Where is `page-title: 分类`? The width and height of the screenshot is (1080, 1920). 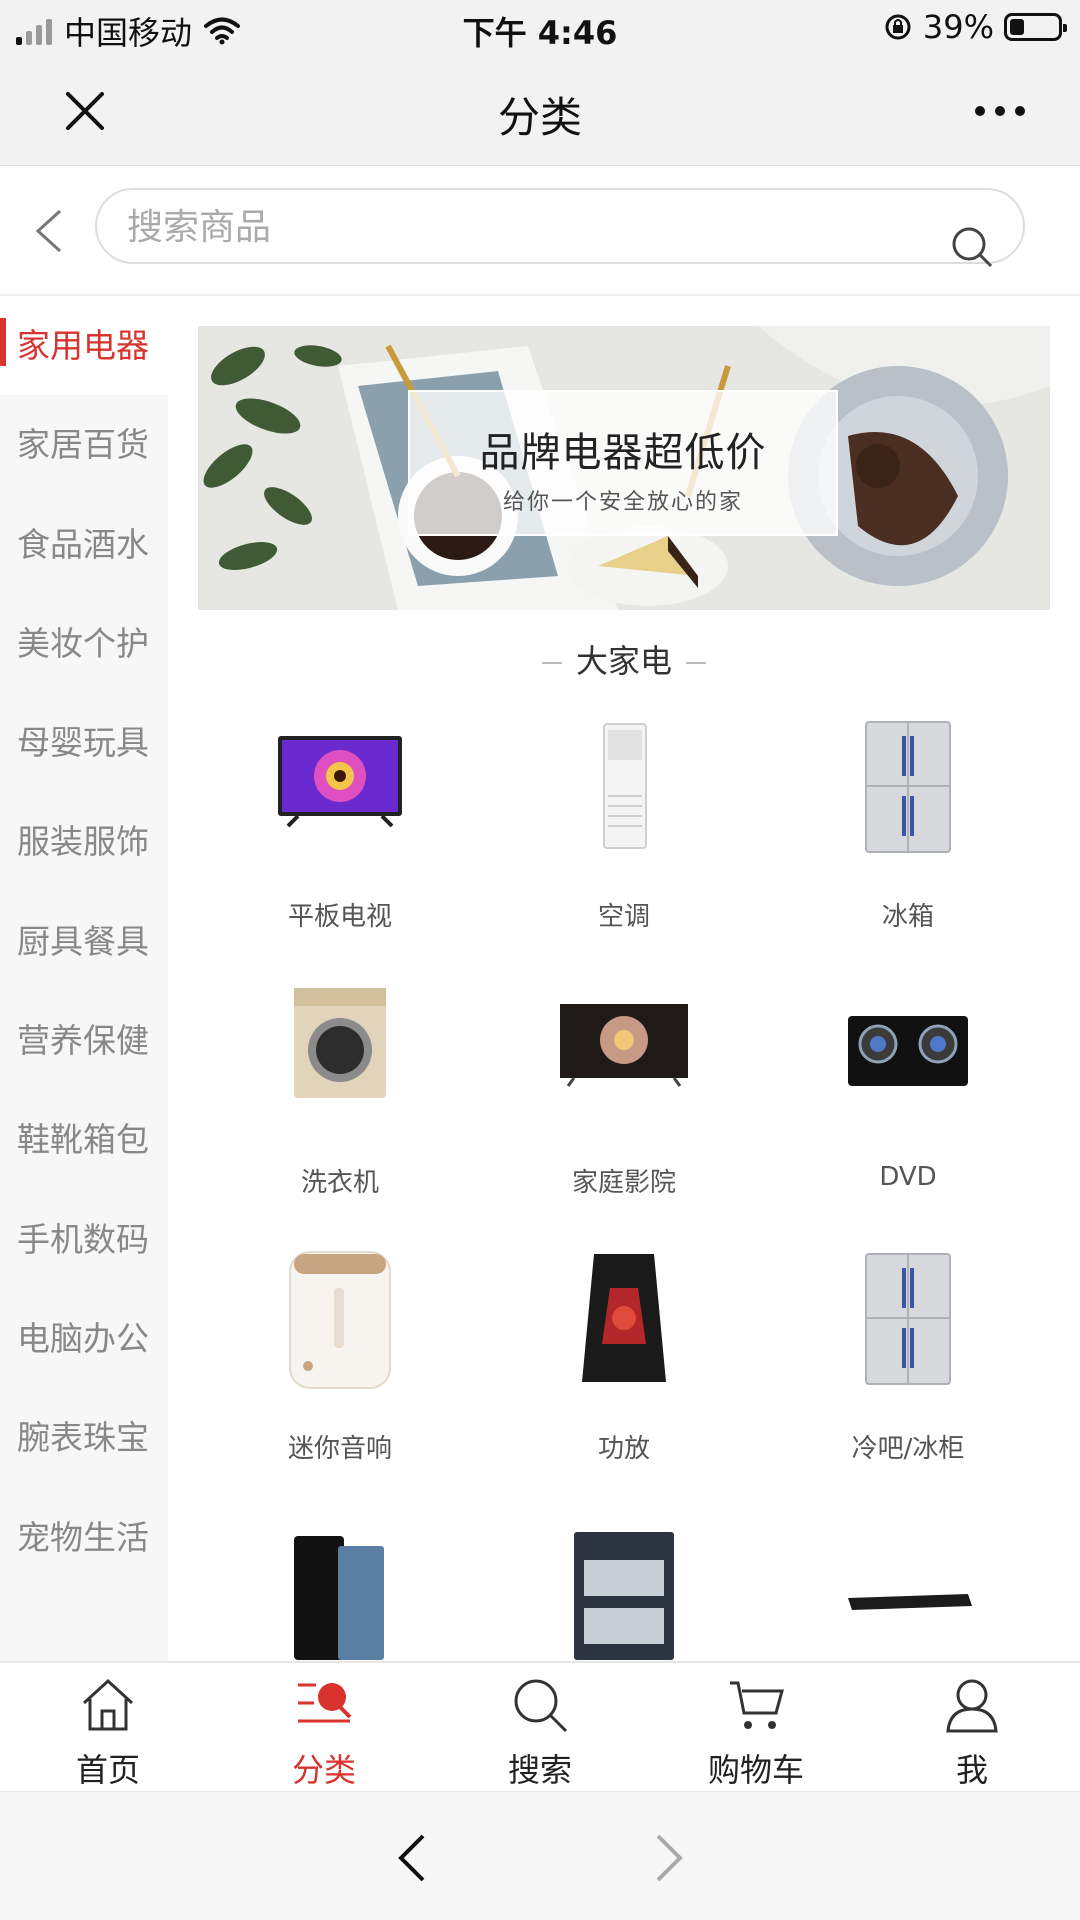 page-title: 分类 is located at coordinates (539, 117).